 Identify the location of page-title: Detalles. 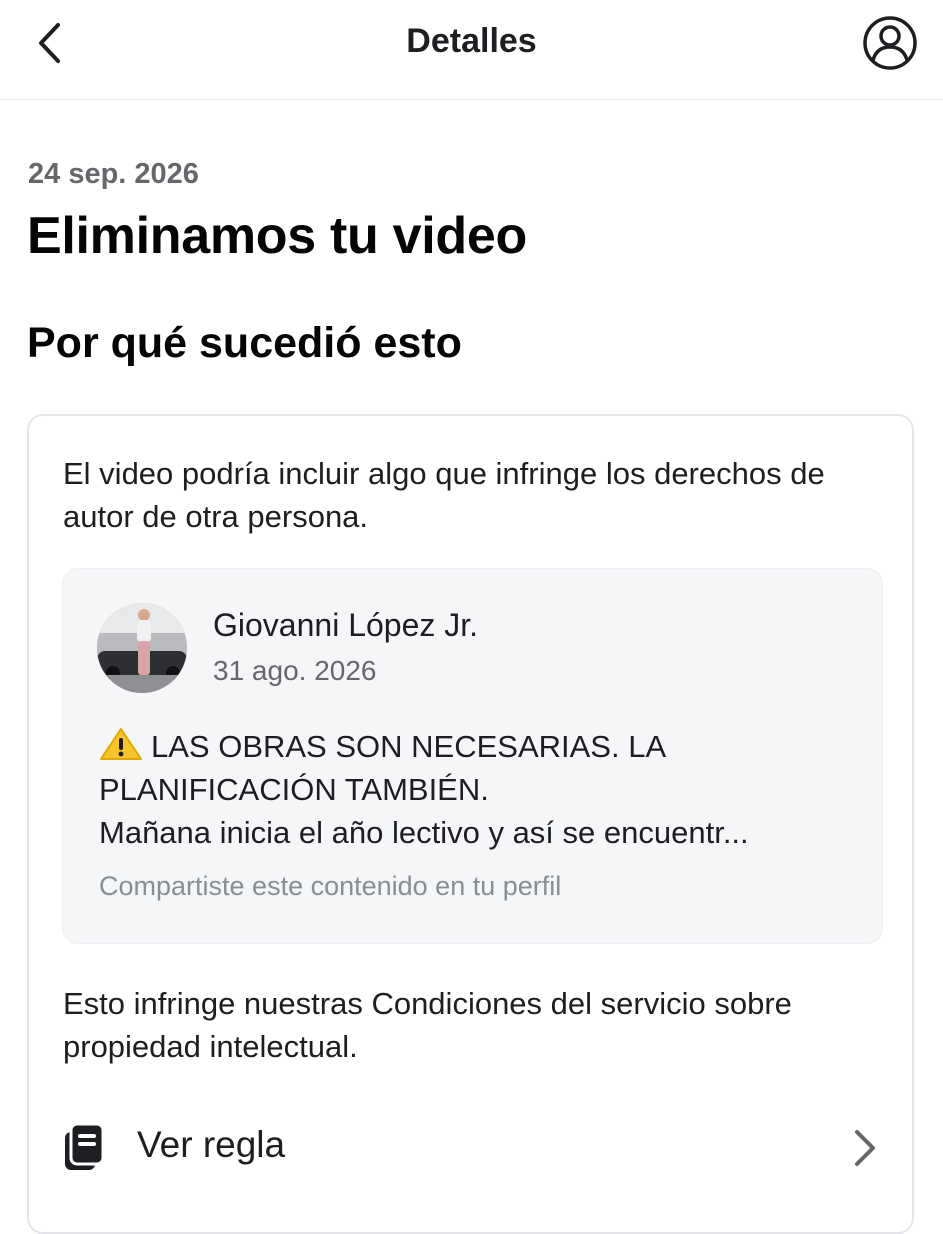
(471, 41).